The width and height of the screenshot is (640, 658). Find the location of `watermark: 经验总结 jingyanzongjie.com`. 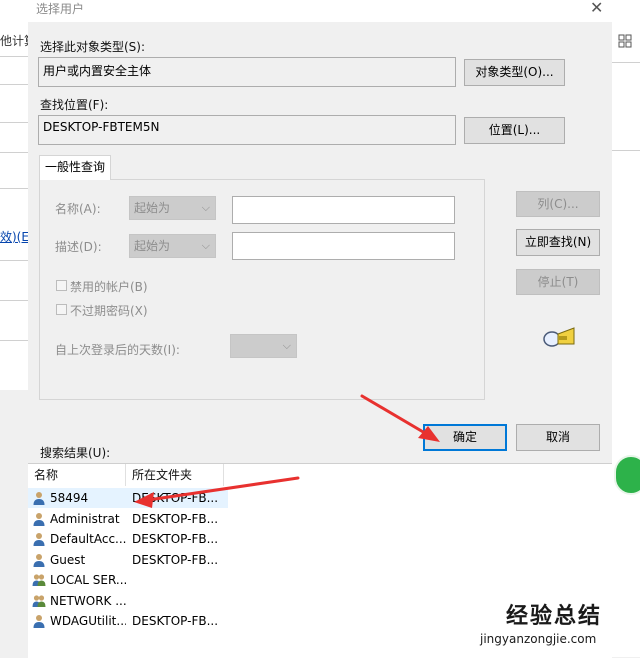

watermark: 经验总结 jingyanzongjie.com is located at coordinates (541, 622).